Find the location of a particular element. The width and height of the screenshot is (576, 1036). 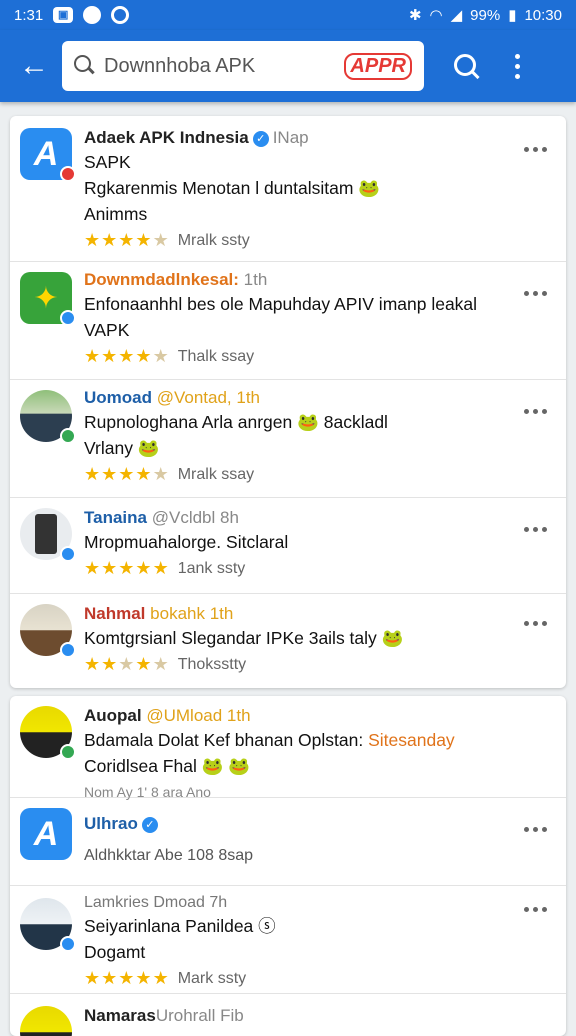

battery-icon: ▮ is located at coordinates (512, 15).